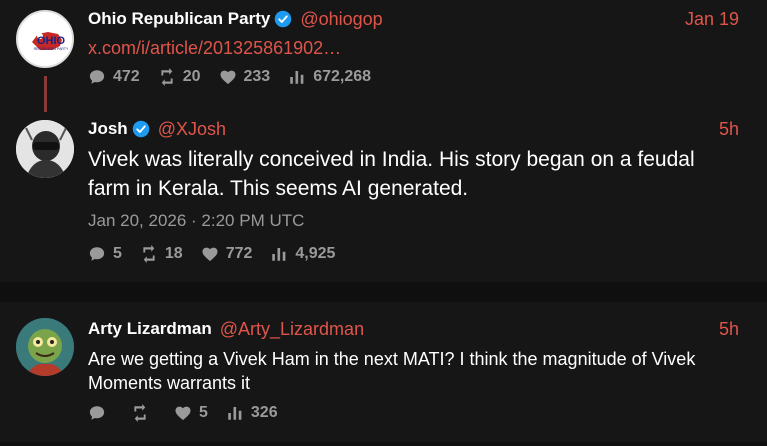  I want to click on tweet-stats: 5 326, so click(192, 413).